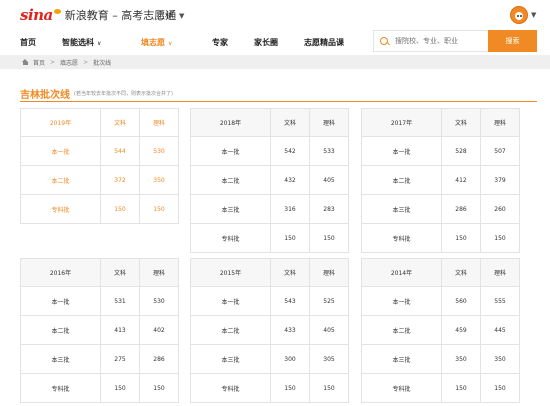 This screenshot has width=550, height=406. What do you see at coordinates (290, 301) in the screenshot?
I see `score-wenke: 543` at bounding box center [290, 301].